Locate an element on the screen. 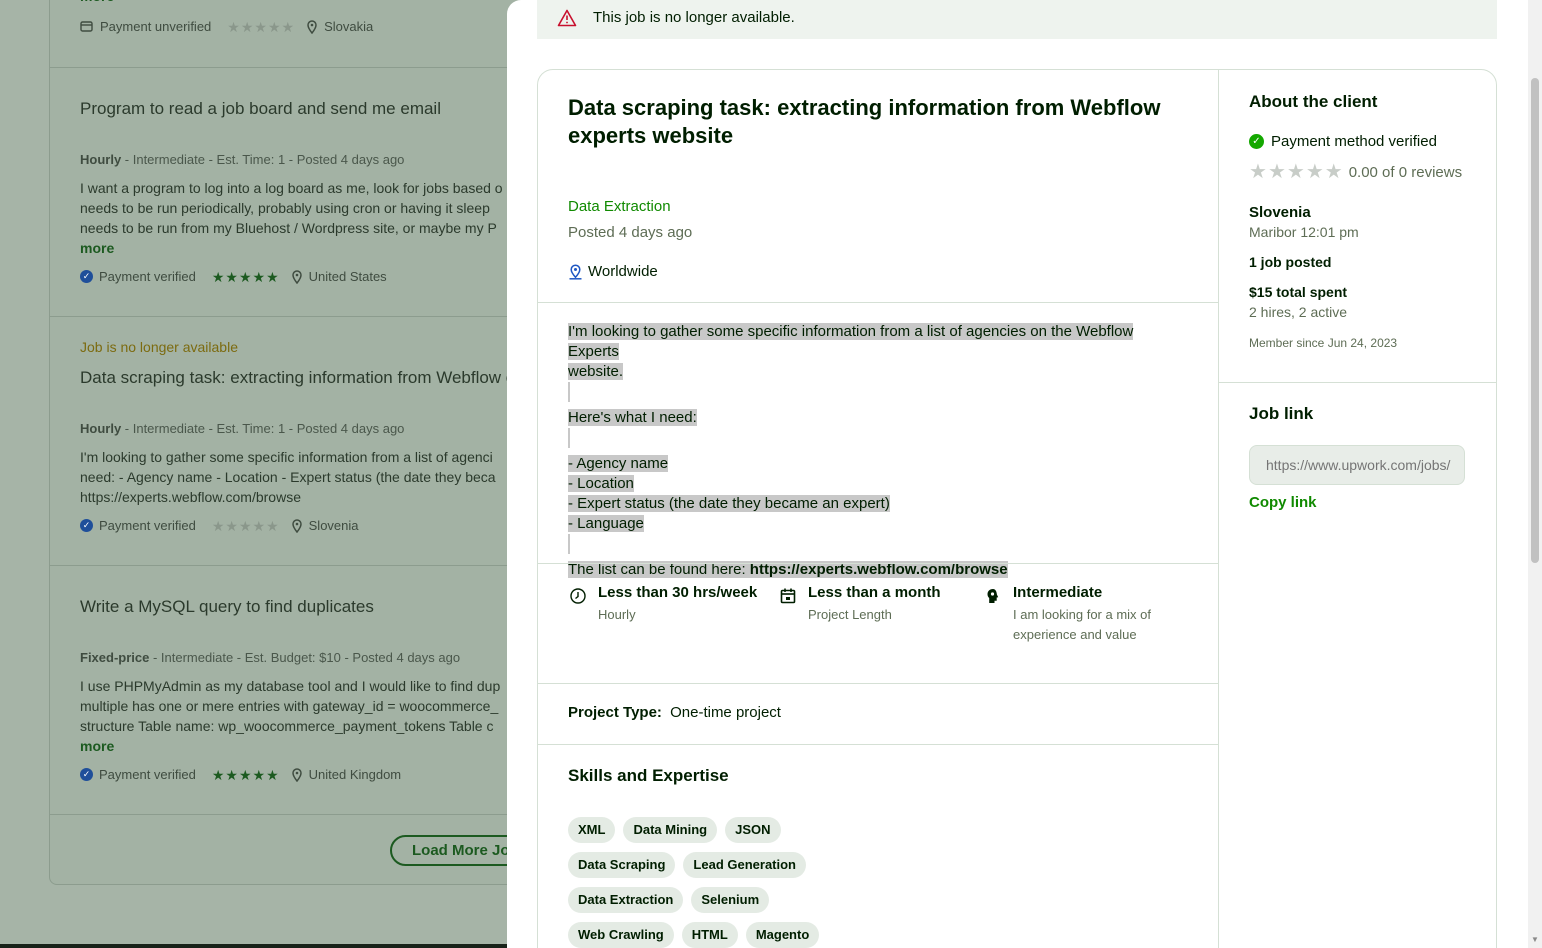 Image resolution: width=1542 pixels, height=948 pixels. project-type-label: Project Type: is located at coordinates (615, 712).